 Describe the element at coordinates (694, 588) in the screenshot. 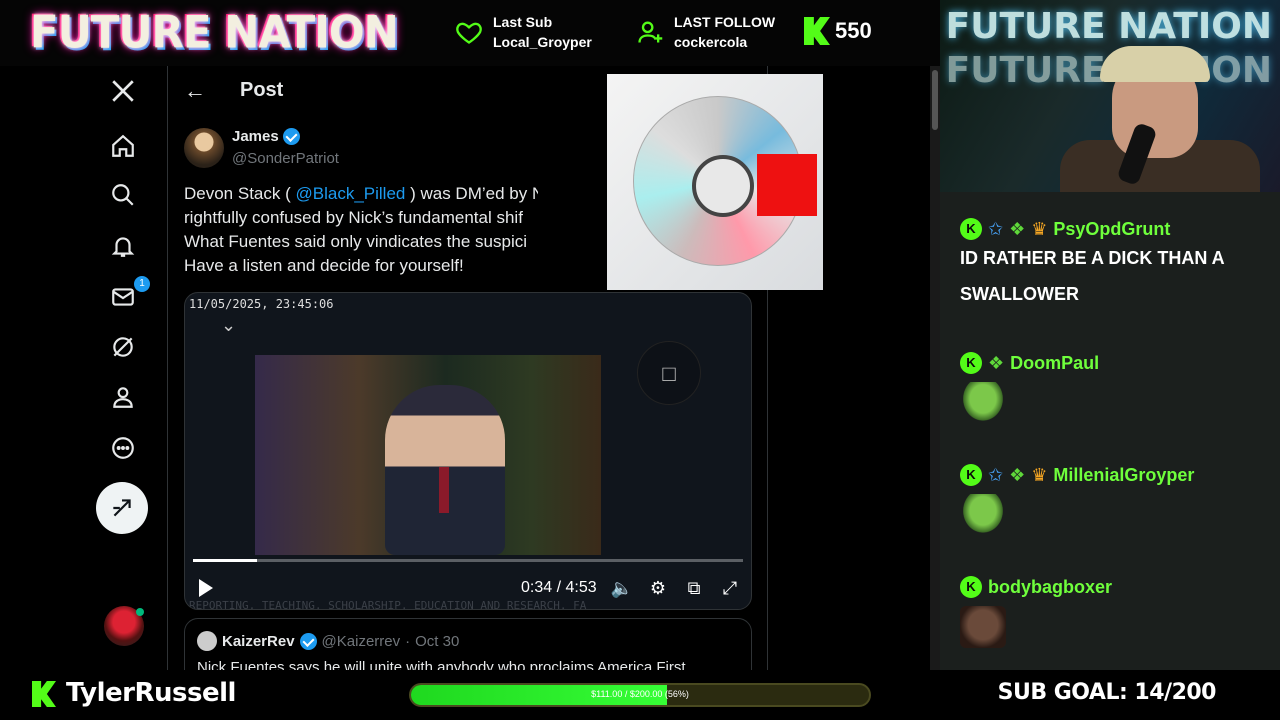

I see `picture-in-picture-icon: ⧉` at that location.